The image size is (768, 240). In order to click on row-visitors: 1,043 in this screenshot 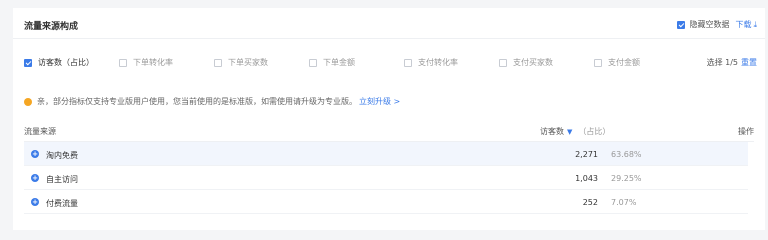, I will do `click(586, 178)`.